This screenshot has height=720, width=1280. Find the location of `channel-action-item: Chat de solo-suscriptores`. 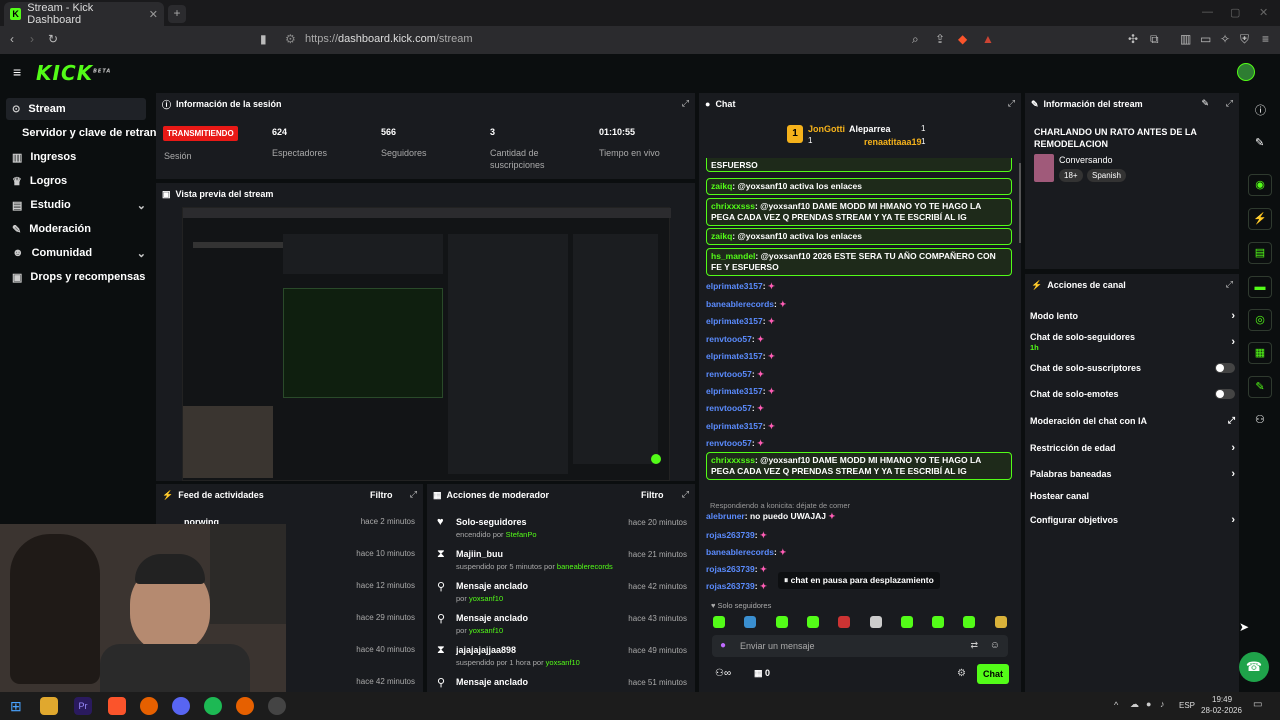

channel-action-item: Chat de solo-suscriptores is located at coordinates (1132, 368).